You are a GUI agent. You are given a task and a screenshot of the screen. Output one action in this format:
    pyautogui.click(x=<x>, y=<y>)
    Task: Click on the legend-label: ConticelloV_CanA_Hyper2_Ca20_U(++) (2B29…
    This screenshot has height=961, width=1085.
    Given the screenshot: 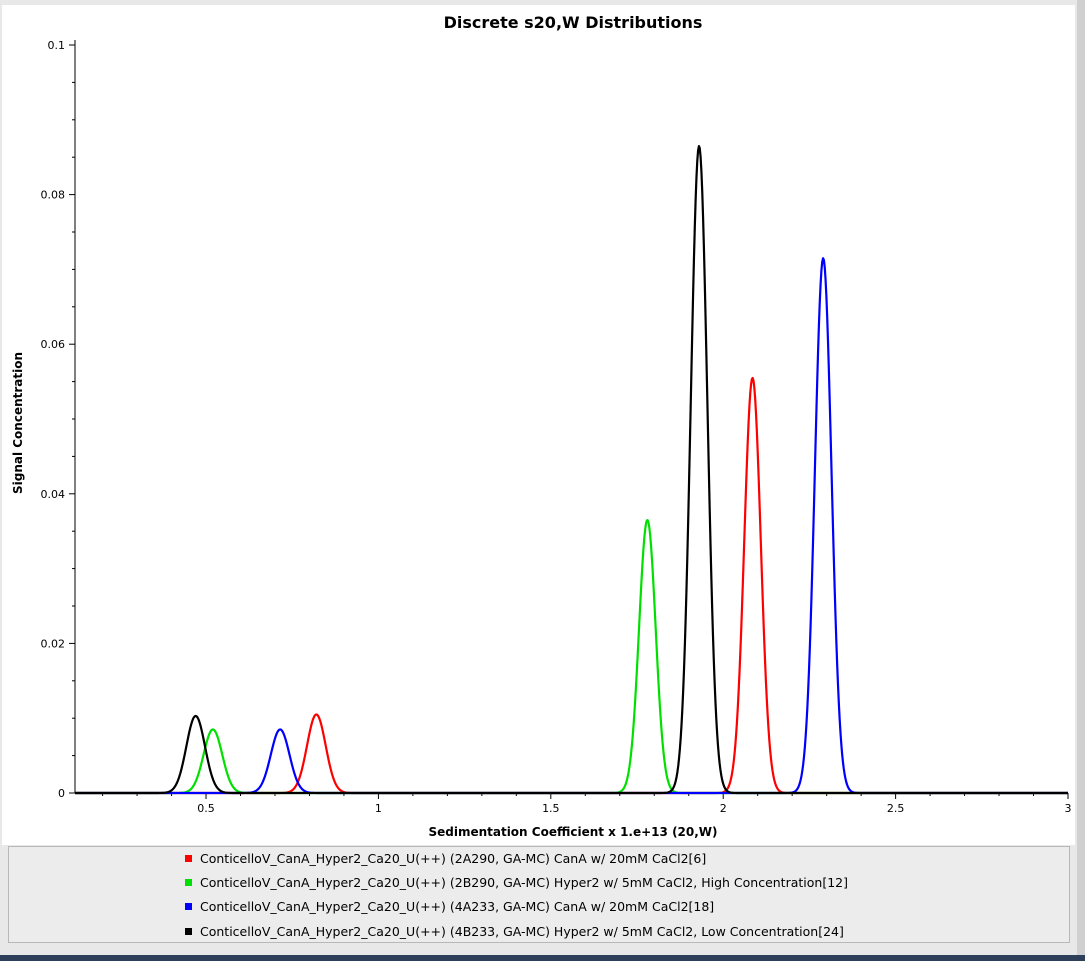 What is the action you would take?
    pyautogui.click(x=524, y=882)
    